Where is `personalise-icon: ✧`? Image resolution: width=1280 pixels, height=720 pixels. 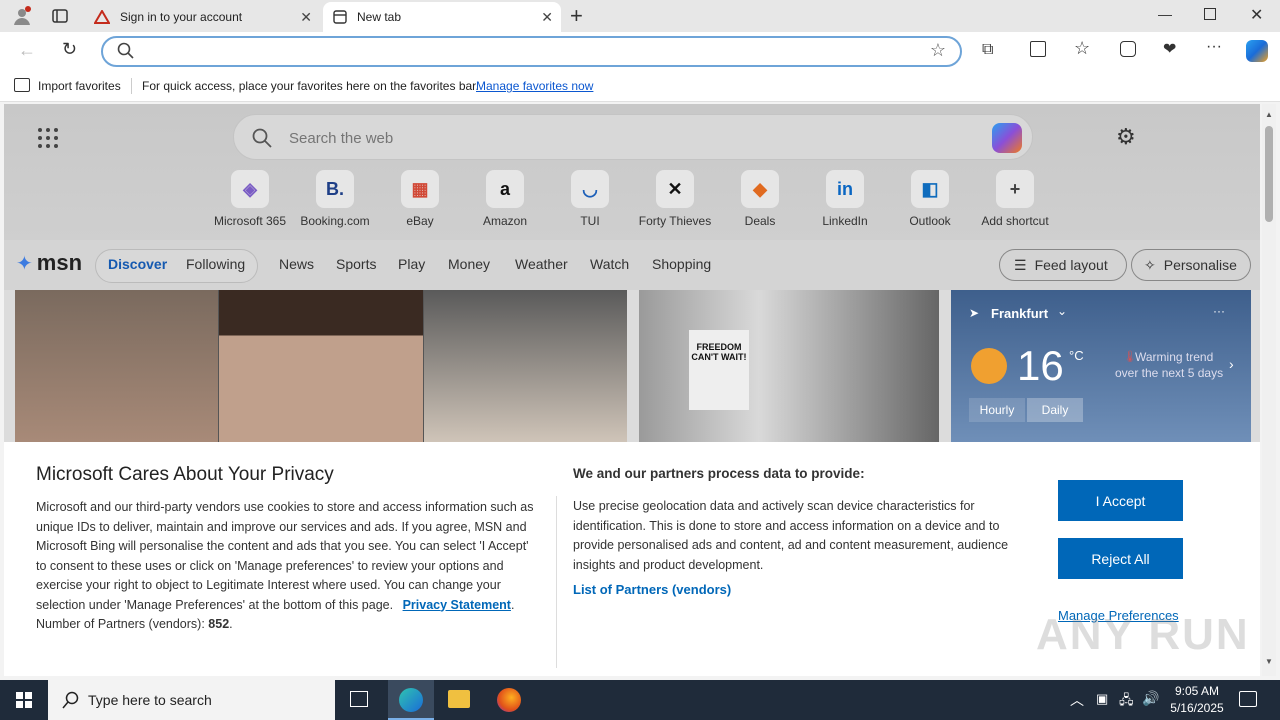 personalise-icon: ✧ is located at coordinates (1150, 264).